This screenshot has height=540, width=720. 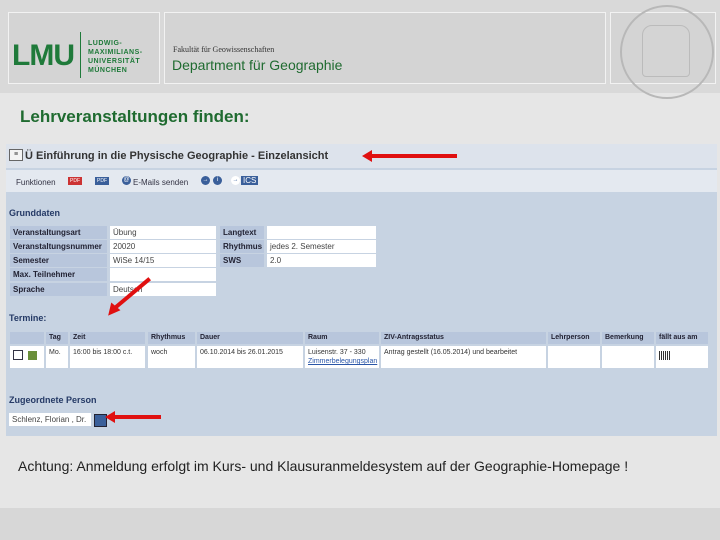 What do you see at coordinates (224, 49) in the screenshot?
I see `faculty-name: Fakultät für Geowissenschaften` at bounding box center [224, 49].